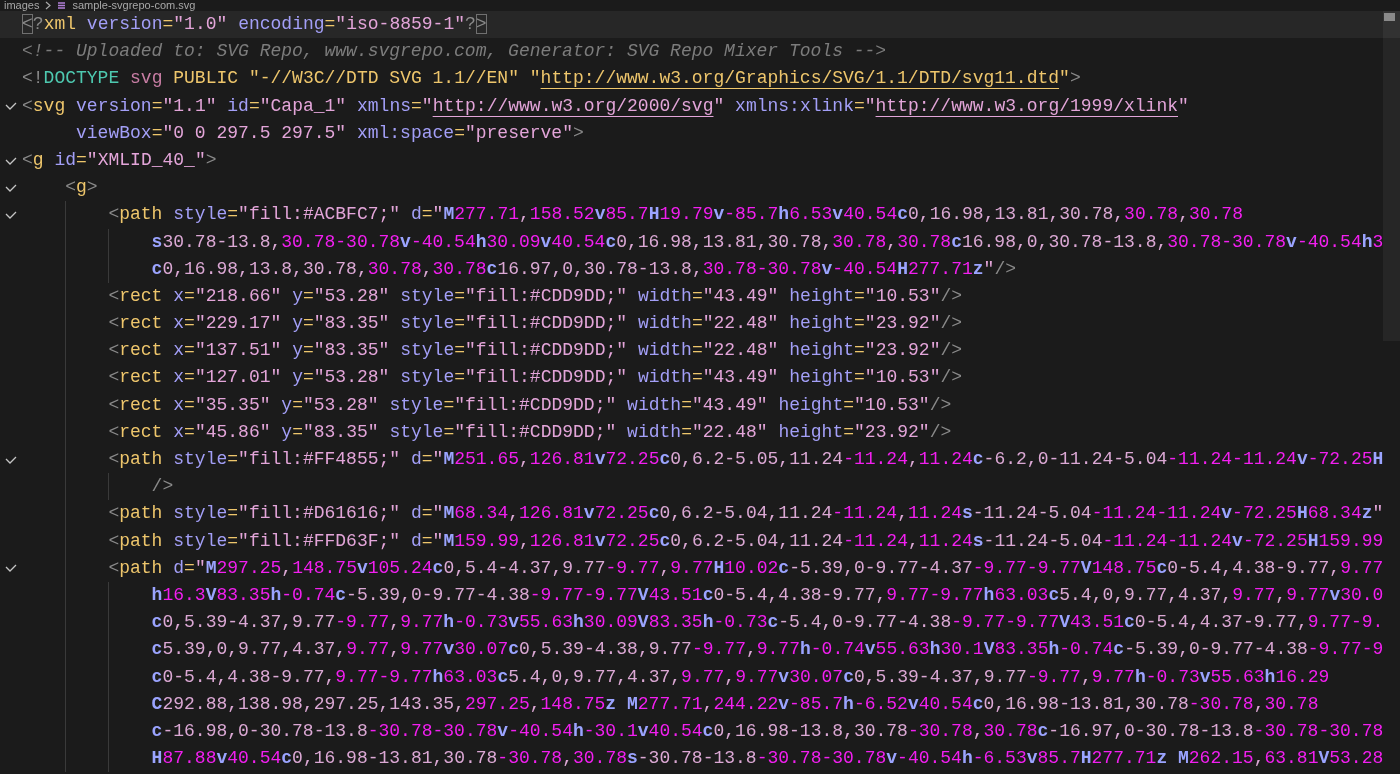 The height and width of the screenshot is (774, 1400). I want to click on code-line: <path style="fill:#FFD63F;" d="M159.99,126.81v72.25c0,6.2-5.04,11.24-11.24,11.24s-11.24-5.04-11.24-11.24v-72.25H159.99, so click(746, 541).